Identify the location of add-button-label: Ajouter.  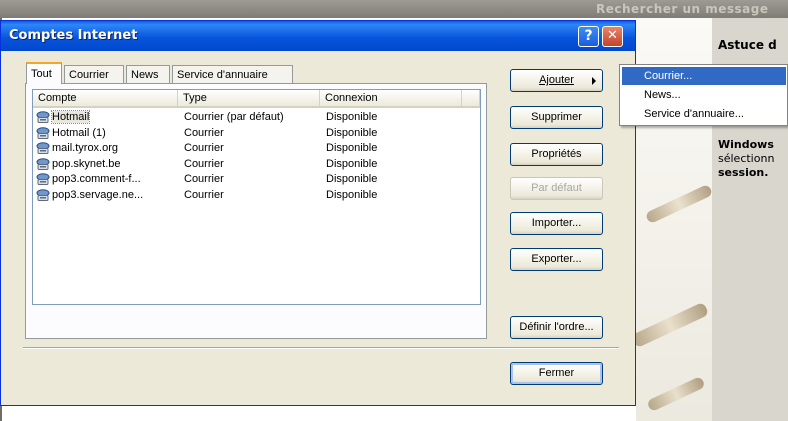
(556, 80).